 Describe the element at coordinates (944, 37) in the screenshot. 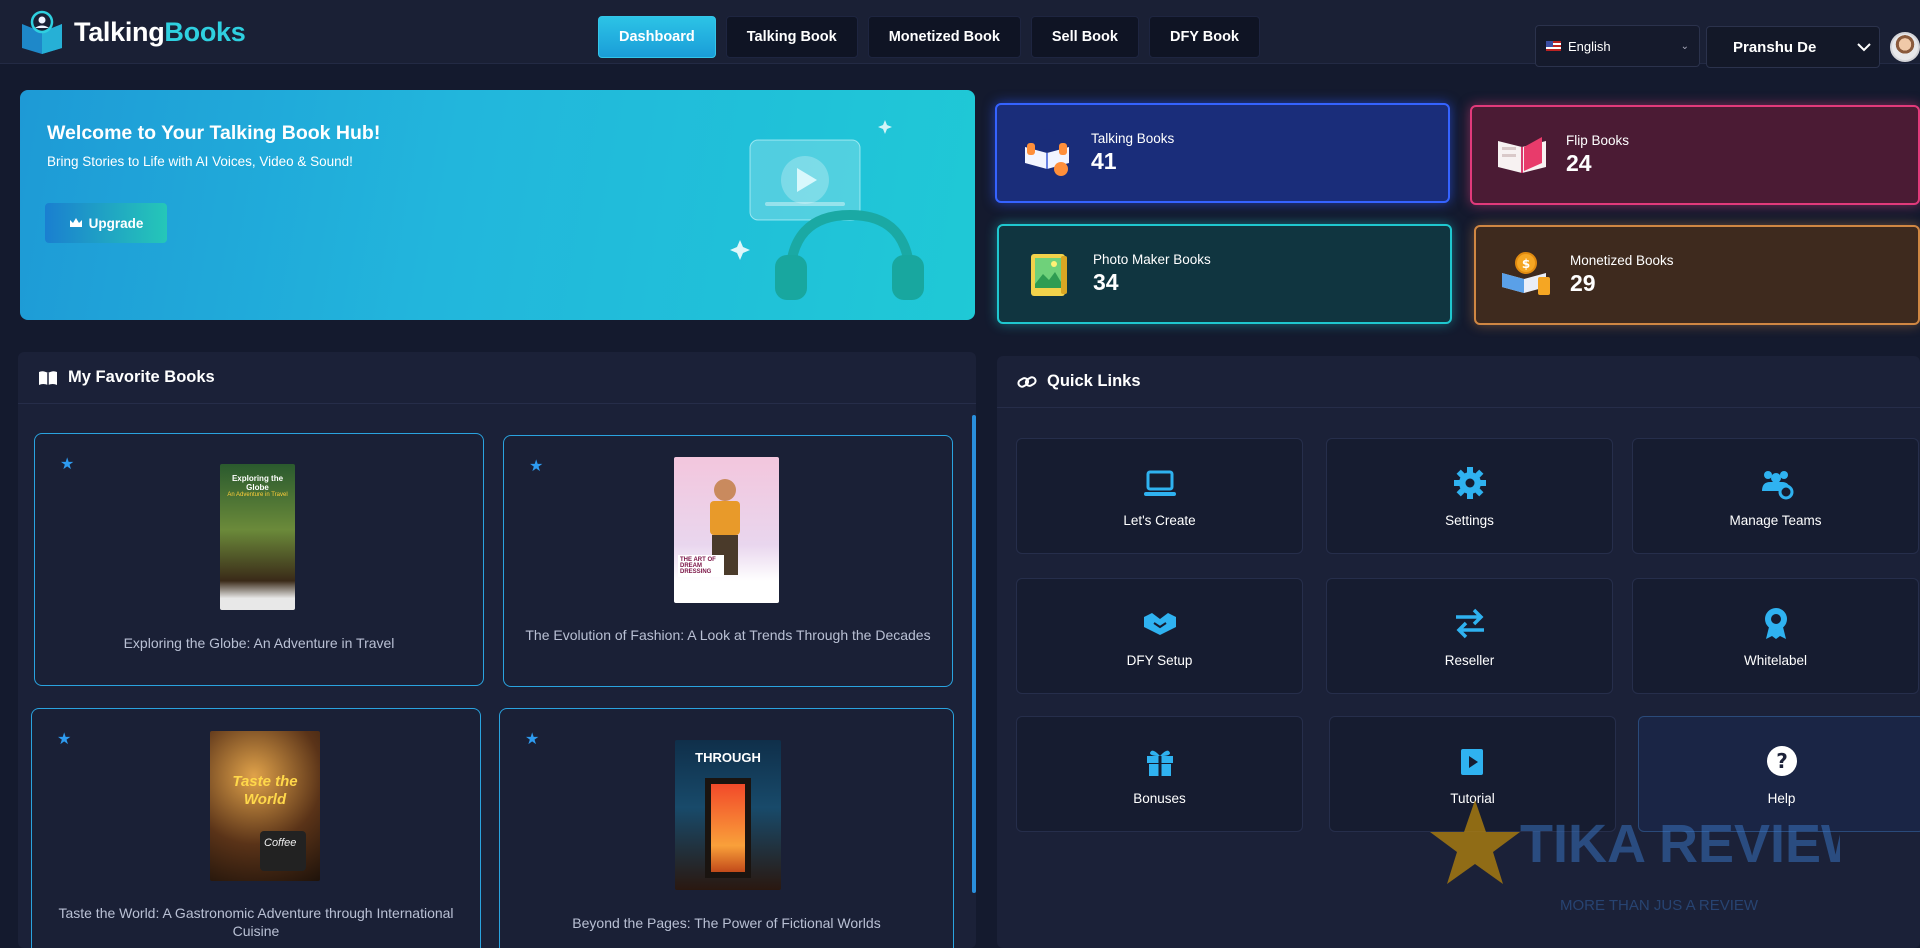

I see `nav-monetized-book: Monetized Book` at that location.